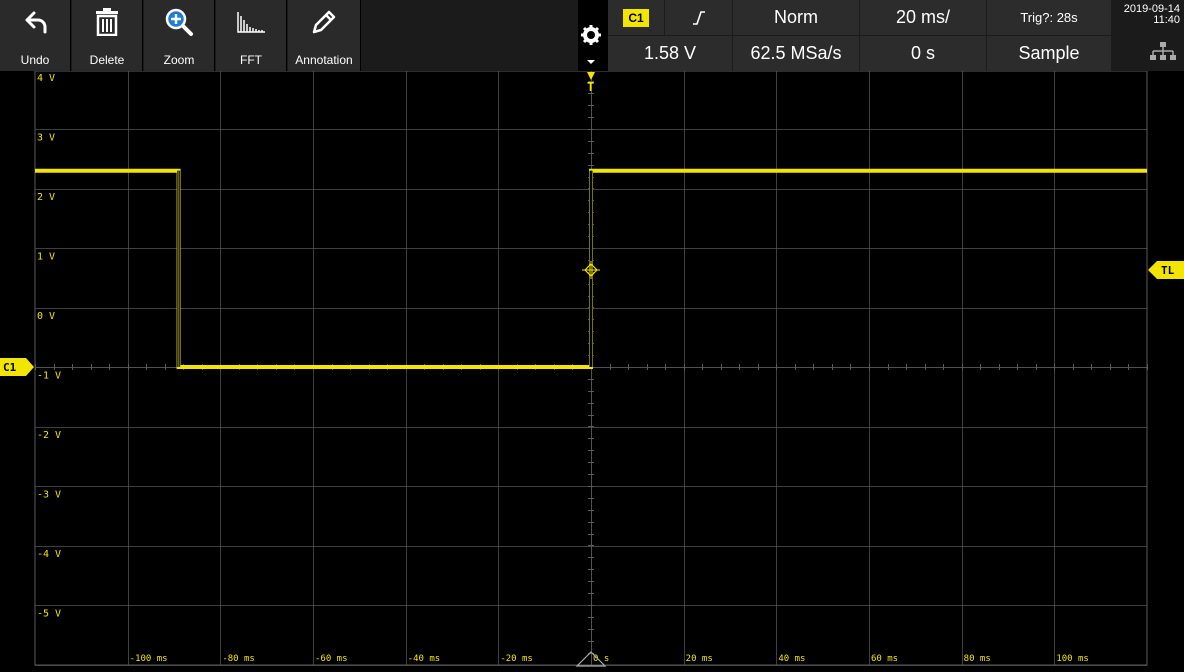 Image resolution: width=1184 pixels, height=672 pixels. I want to click on undo-label: Undo, so click(35, 60).